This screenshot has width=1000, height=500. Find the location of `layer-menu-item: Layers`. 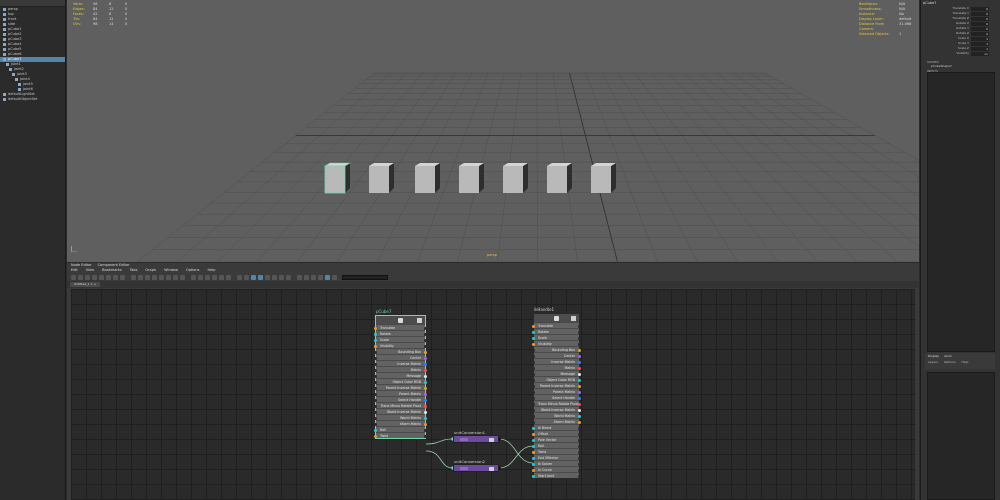

layer-menu-item: Layers is located at coordinates (933, 362).